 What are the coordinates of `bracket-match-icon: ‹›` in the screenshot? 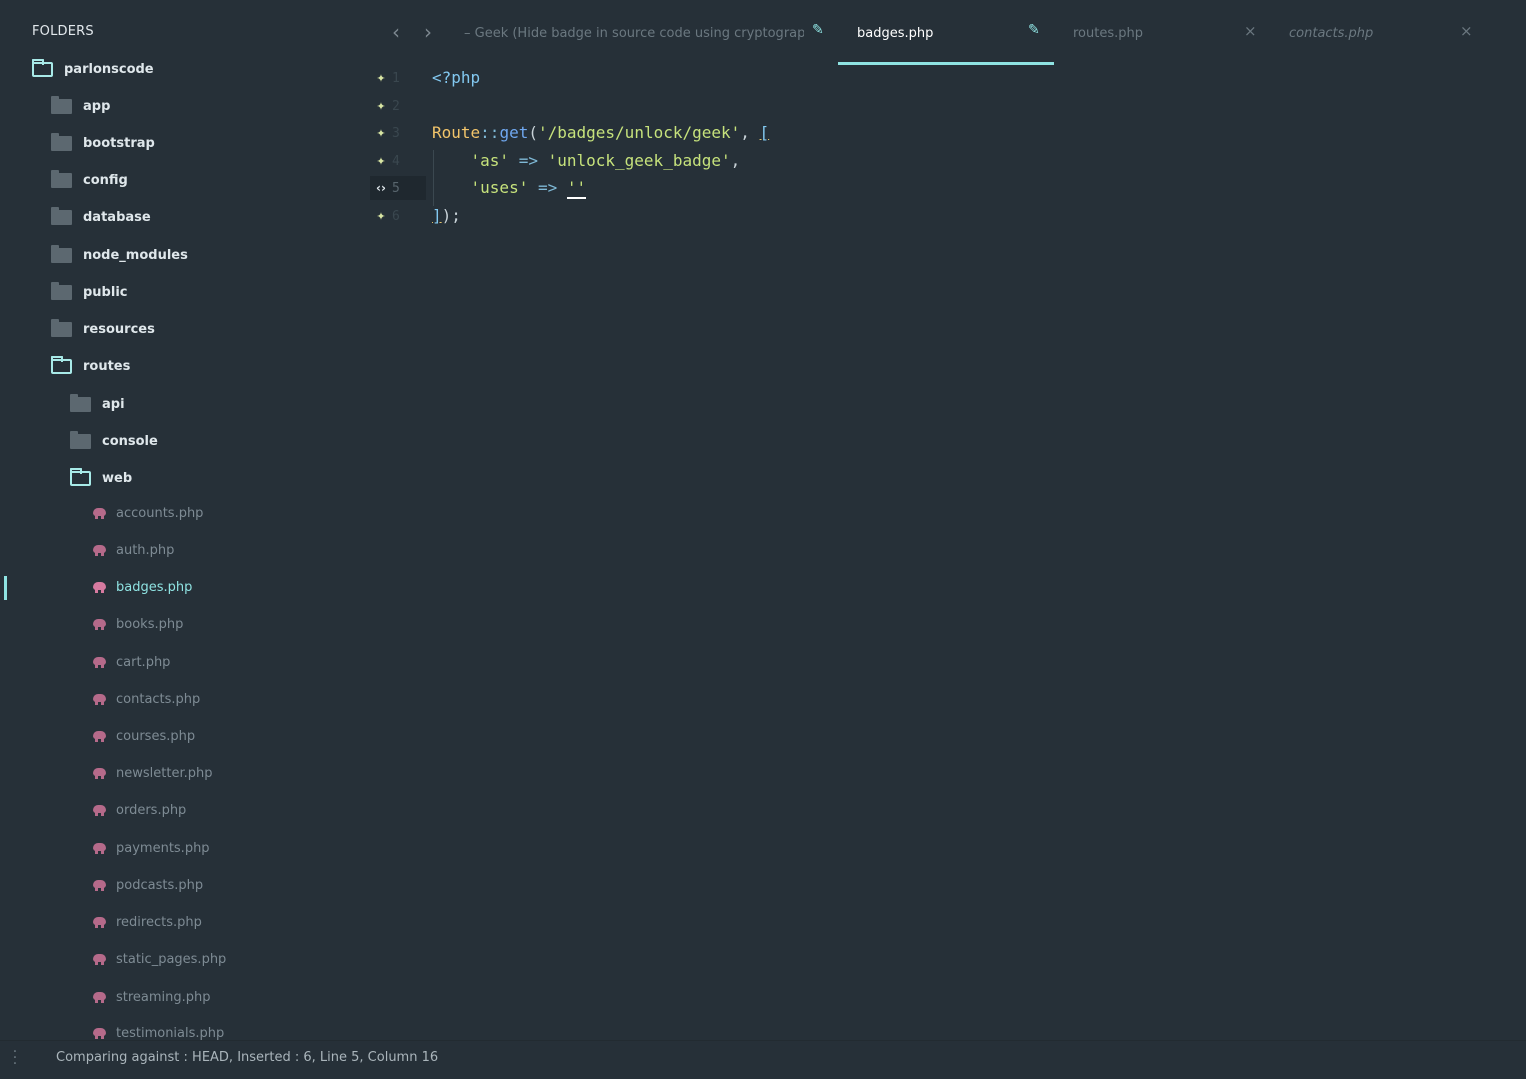 It's located at (381, 188).